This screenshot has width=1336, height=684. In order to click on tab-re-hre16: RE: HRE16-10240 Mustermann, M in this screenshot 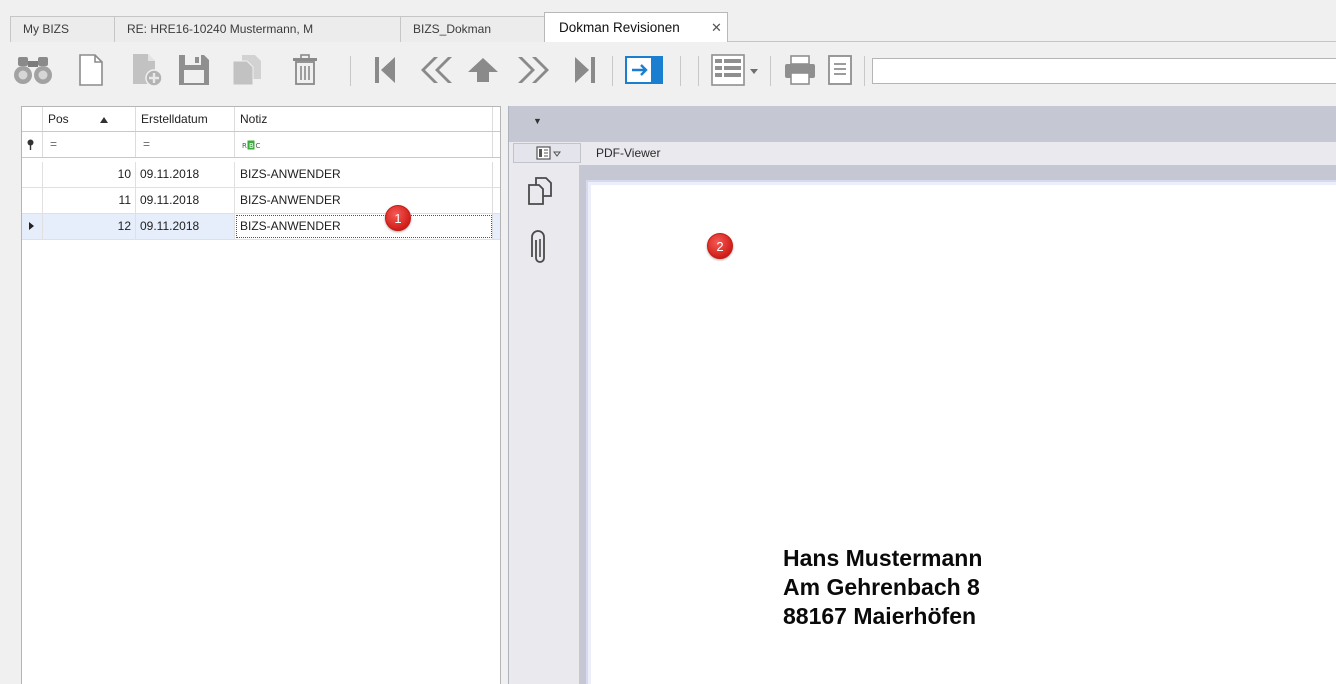, I will do `click(257, 29)`.